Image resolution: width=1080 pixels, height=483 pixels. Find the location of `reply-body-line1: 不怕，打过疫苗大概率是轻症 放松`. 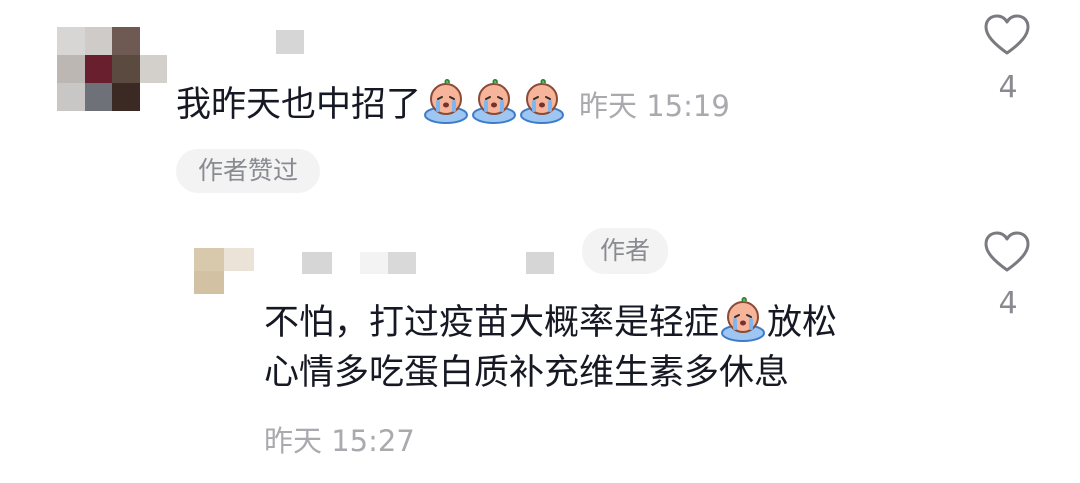

reply-body-line1: 不怕，打过疫苗大概率是轻症 放松 is located at coordinates (550, 320).